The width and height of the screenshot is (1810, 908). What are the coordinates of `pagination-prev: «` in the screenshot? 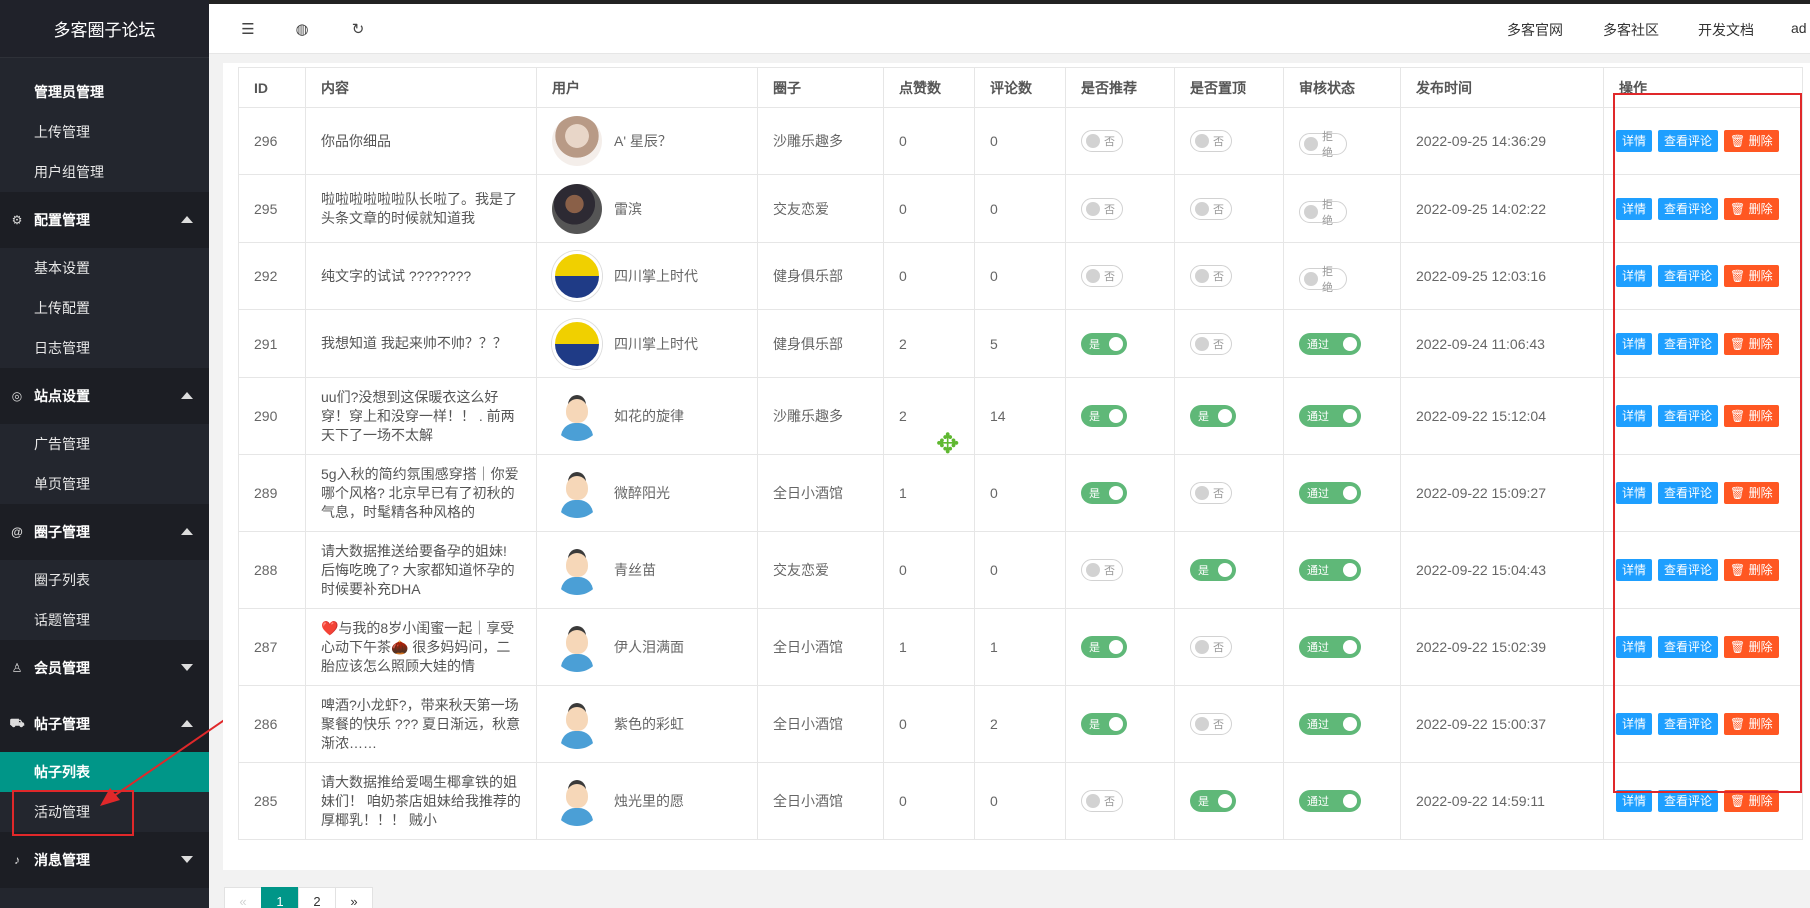 It's located at (243, 897).